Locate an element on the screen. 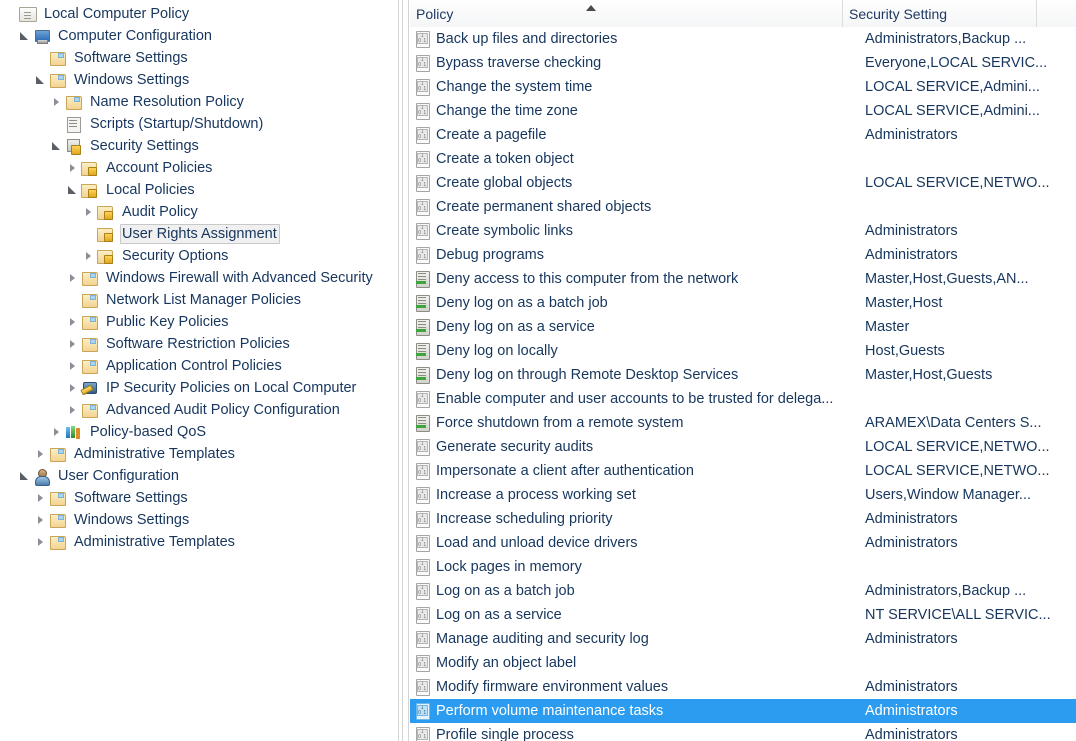 This screenshot has height=741, width=1076. policy-name-cell: Log on as a batch job is located at coordinates (505, 591).